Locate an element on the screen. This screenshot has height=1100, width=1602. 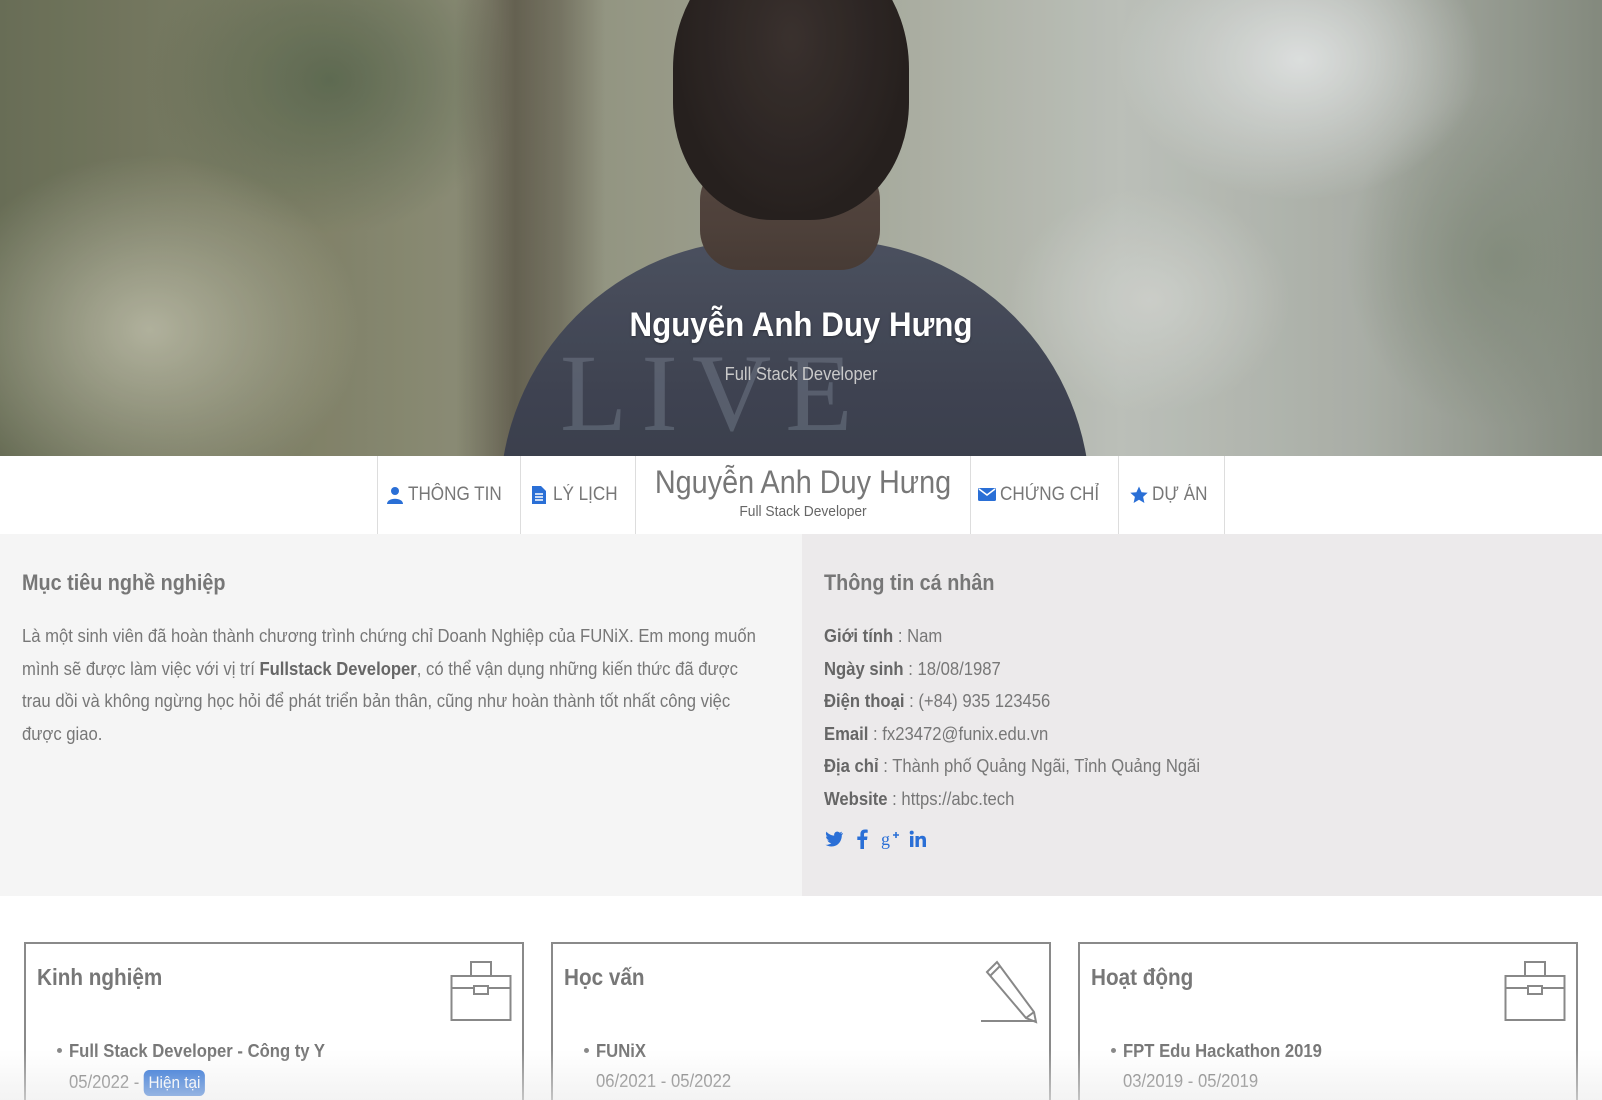
info-birthday: Ngày sinh : 18/08/1987 is located at coordinates (912, 668).